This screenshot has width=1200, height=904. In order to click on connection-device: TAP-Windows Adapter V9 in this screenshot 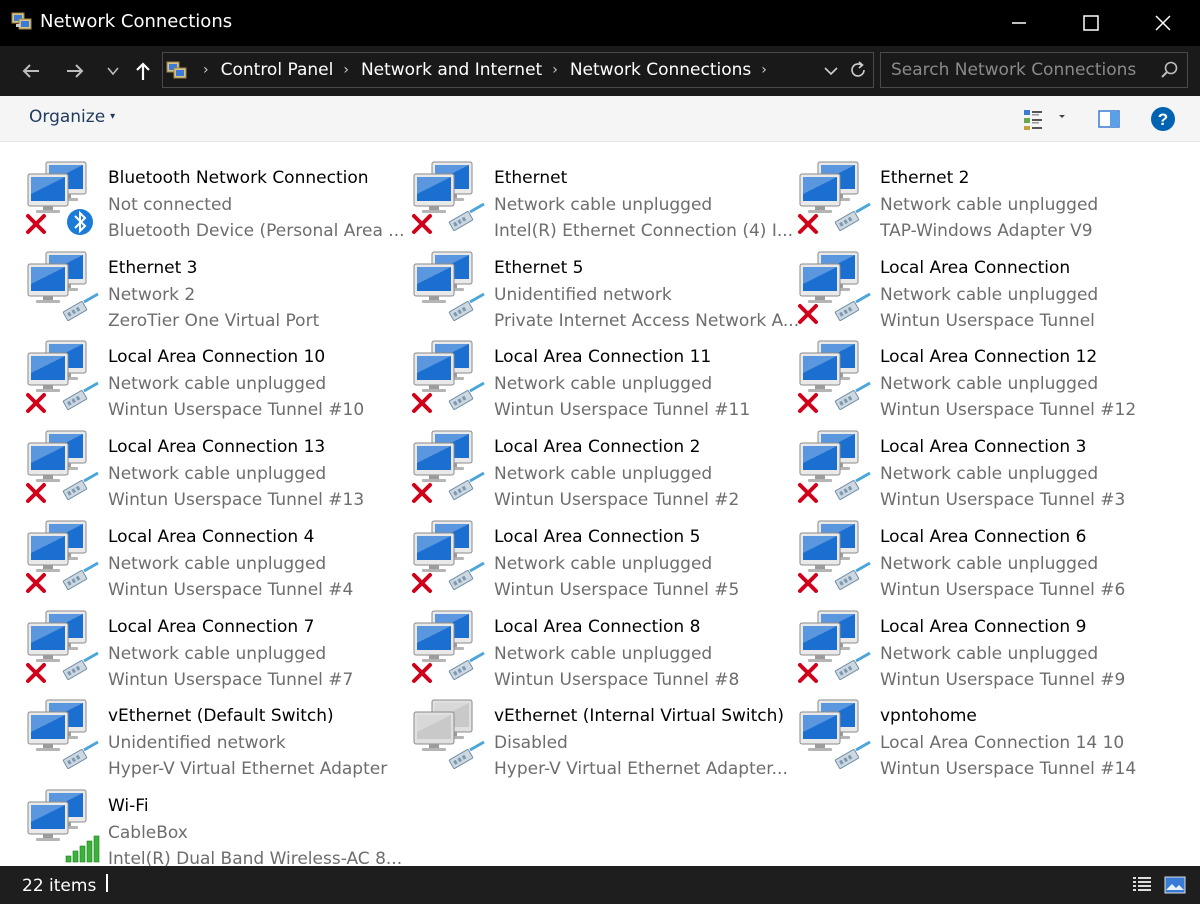, I will do `click(986, 231)`.